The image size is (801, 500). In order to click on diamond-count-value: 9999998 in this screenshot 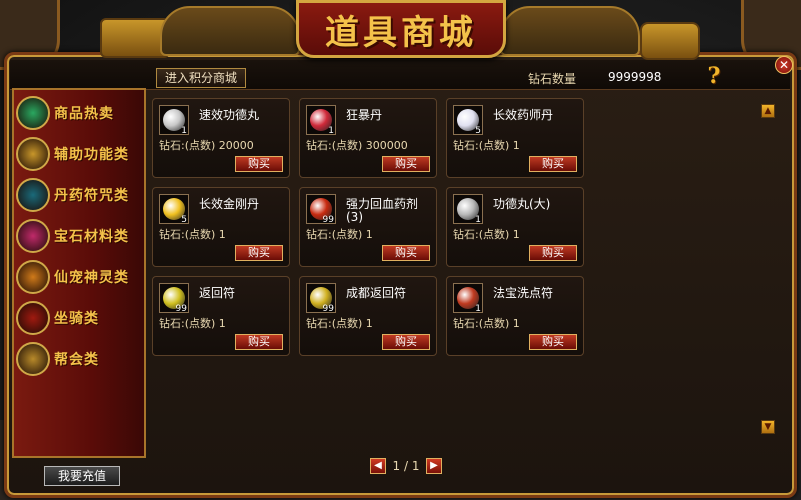, I will do `click(635, 77)`.